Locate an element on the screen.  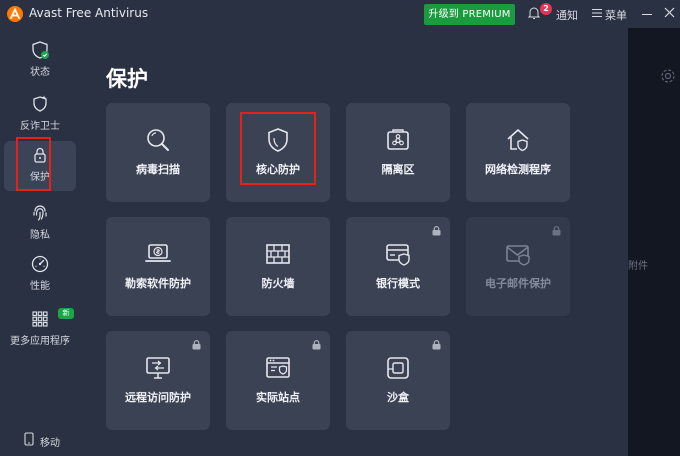
speedometer-icon is located at coordinates (40, 264).